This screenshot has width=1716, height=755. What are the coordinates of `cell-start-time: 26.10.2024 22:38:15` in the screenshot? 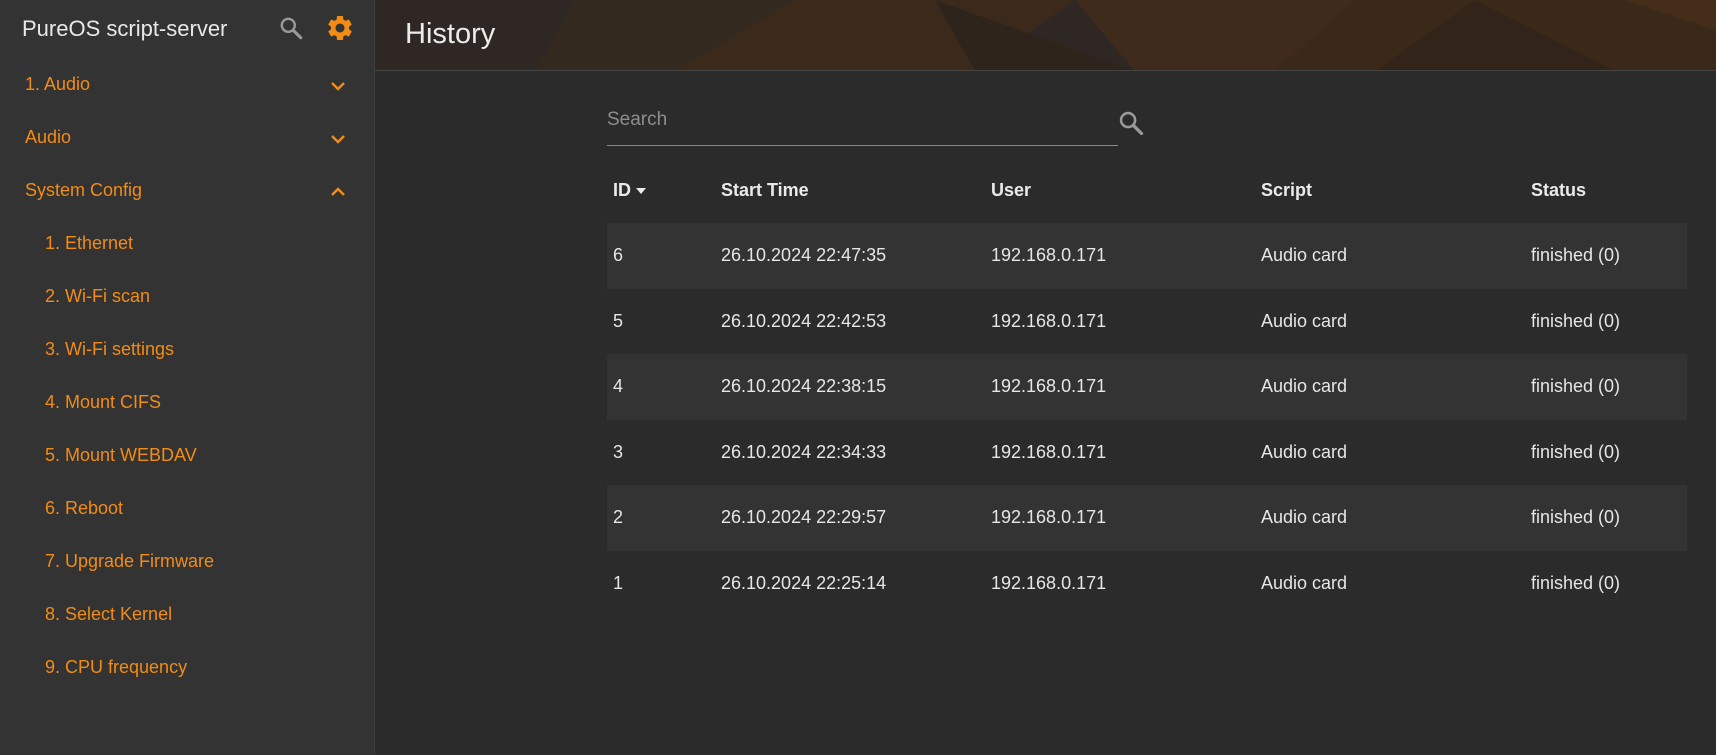 It's located at (850, 387).